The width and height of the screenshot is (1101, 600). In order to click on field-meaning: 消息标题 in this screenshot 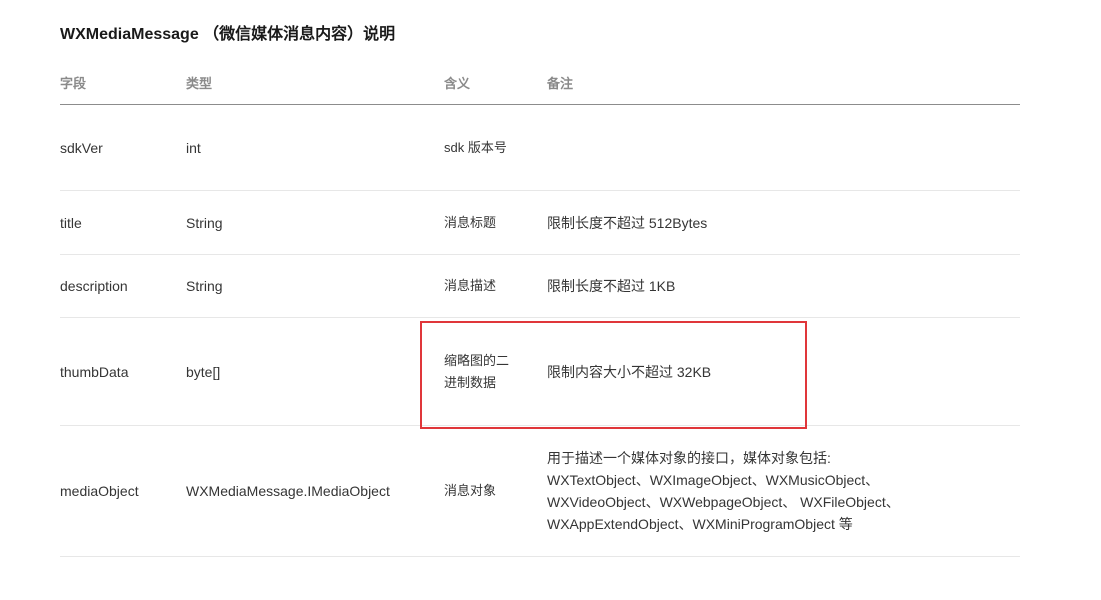, I will do `click(495, 222)`.